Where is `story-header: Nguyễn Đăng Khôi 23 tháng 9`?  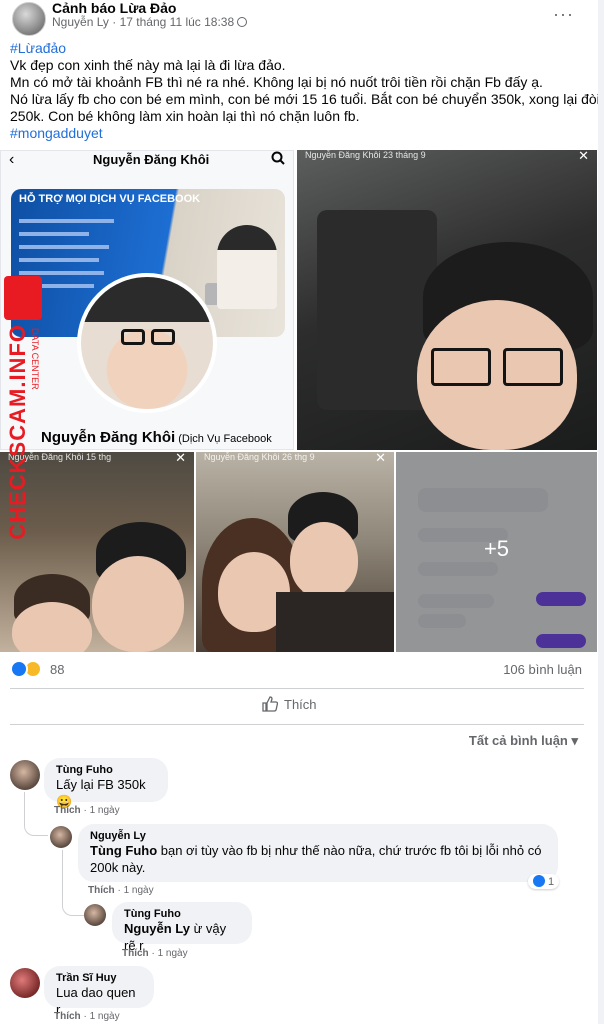
story-header: Nguyễn Đăng Khôi 23 tháng 9 is located at coordinates (365, 155).